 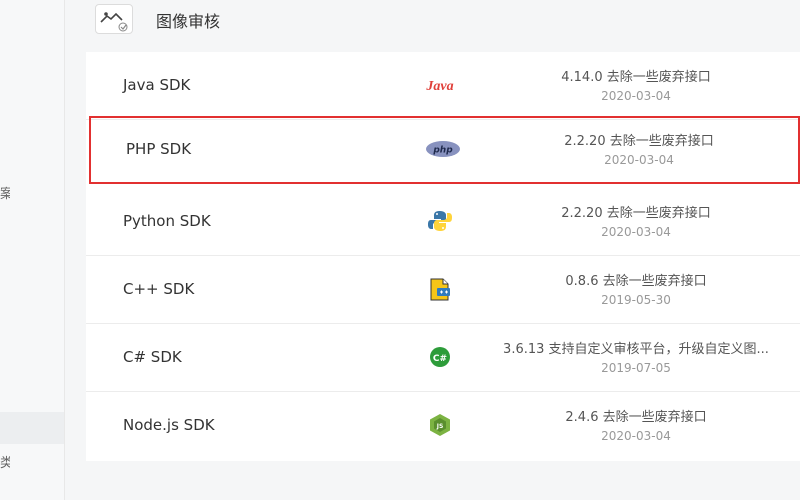 What do you see at coordinates (32, 428) in the screenshot?
I see `sidebar-item-active` at bounding box center [32, 428].